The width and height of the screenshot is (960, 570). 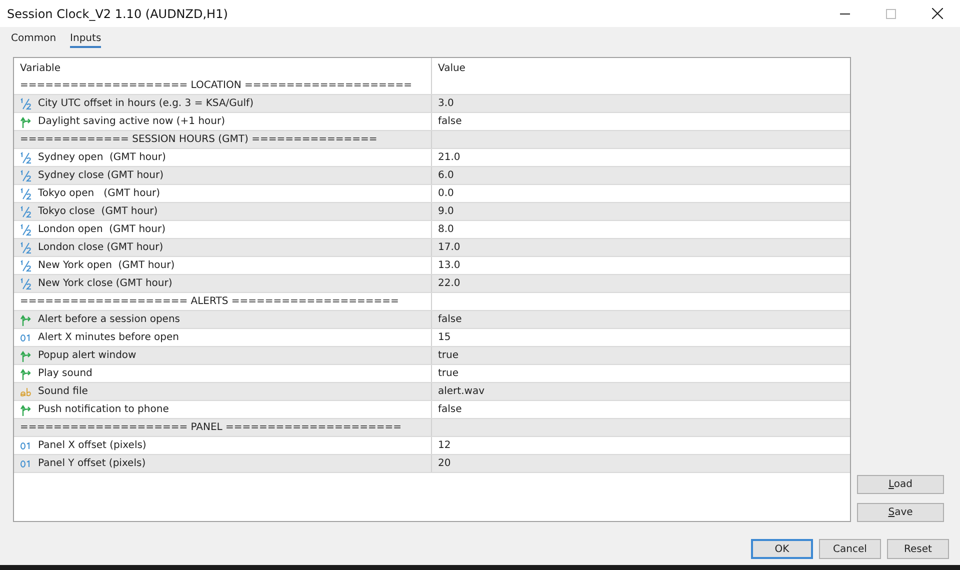 What do you see at coordinates (223, 67) in the screenshot?
I see `column-header: Variable` at bounding box center [223, 67].